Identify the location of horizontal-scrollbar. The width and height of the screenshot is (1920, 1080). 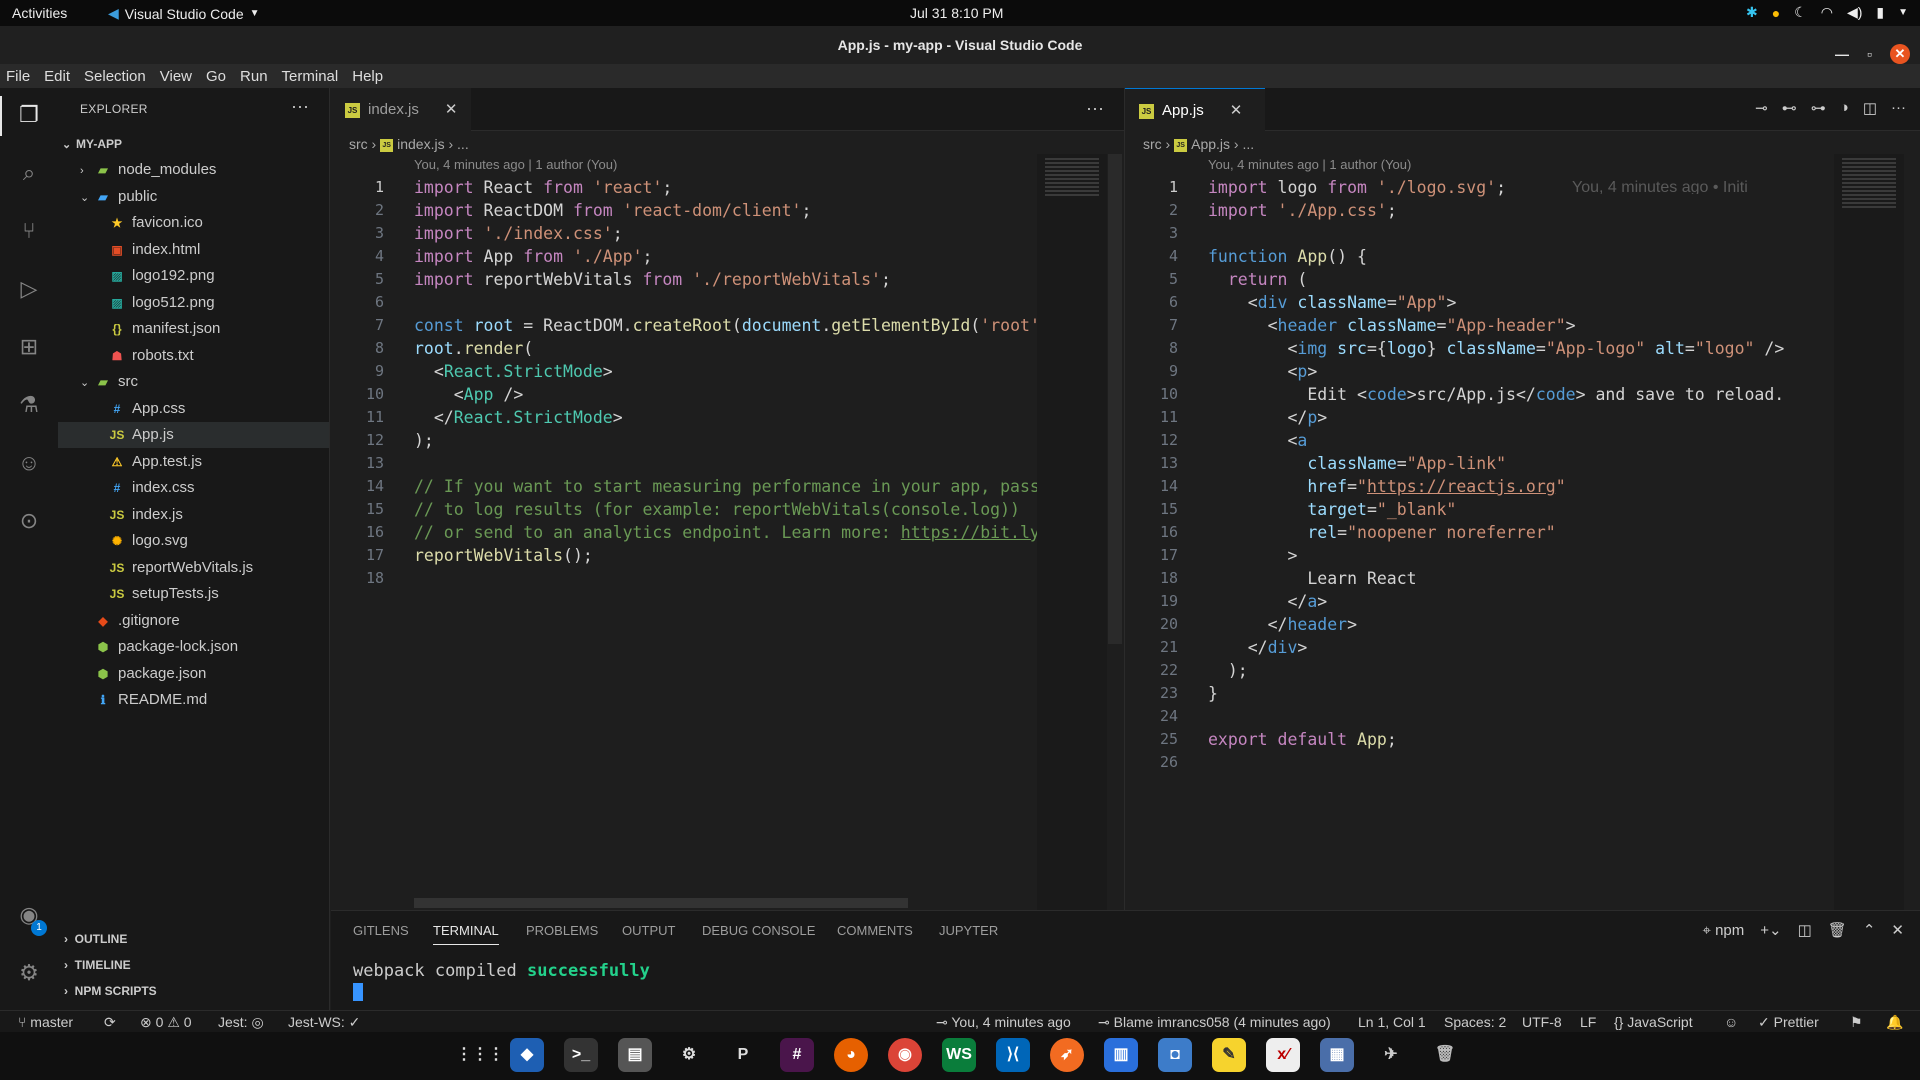
(661, 903).